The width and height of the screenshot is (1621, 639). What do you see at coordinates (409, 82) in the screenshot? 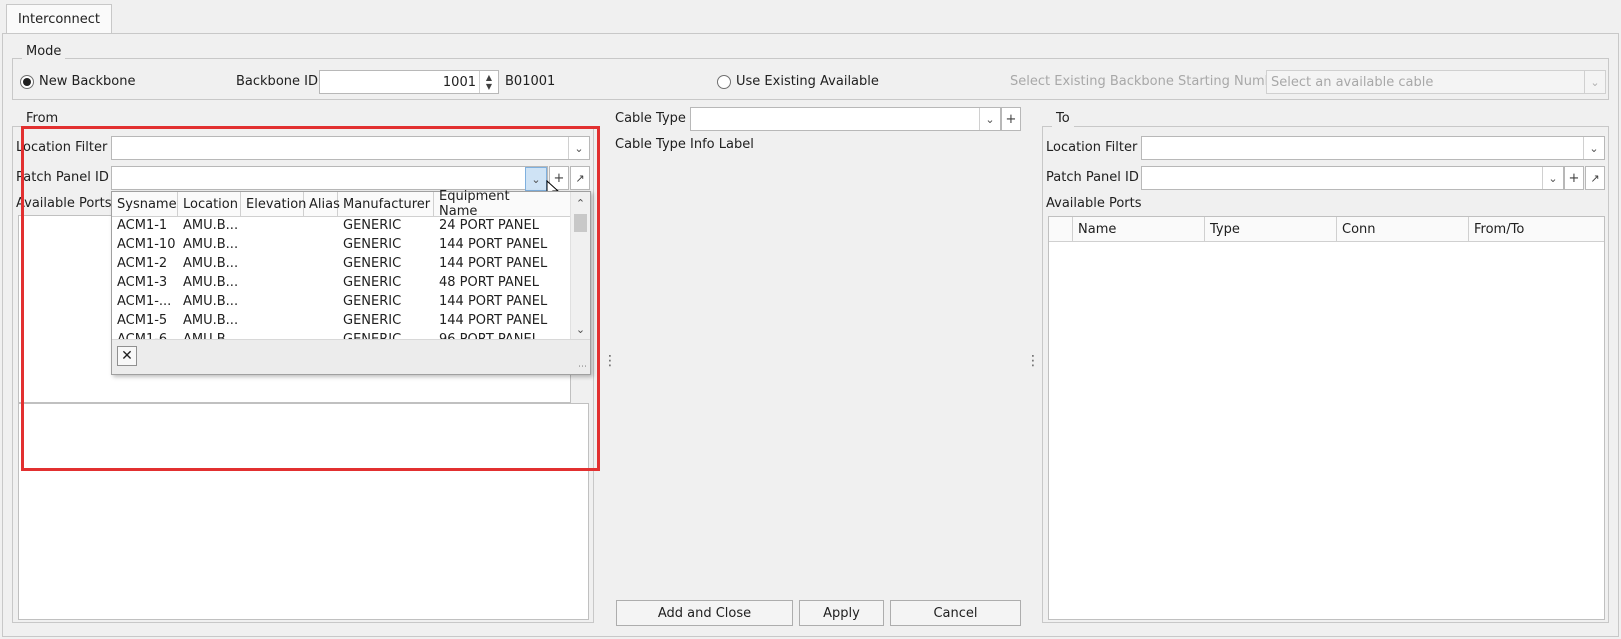
I see `backbone-id-spinner: 1001 ▲ ▼` at bounding box center [409, 82].